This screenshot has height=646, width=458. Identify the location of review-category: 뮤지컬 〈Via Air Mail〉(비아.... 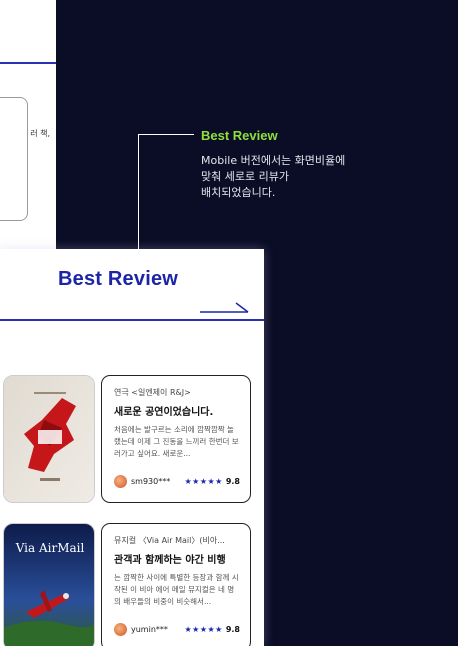
(169, 540).